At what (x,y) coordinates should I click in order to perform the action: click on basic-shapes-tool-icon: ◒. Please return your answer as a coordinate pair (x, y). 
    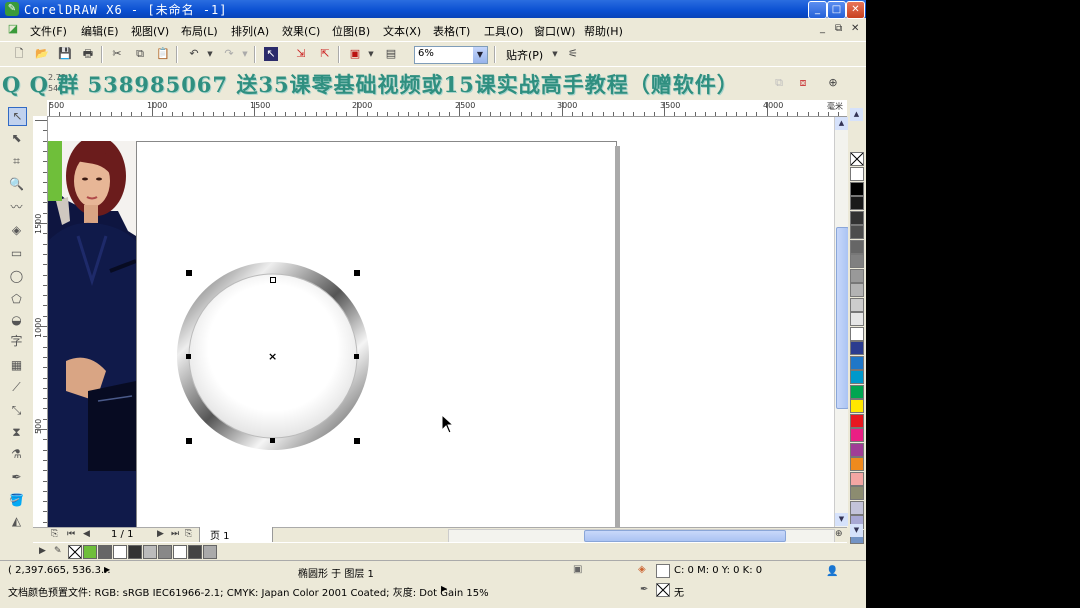
    Looking at the image, I should click on (16, 320).